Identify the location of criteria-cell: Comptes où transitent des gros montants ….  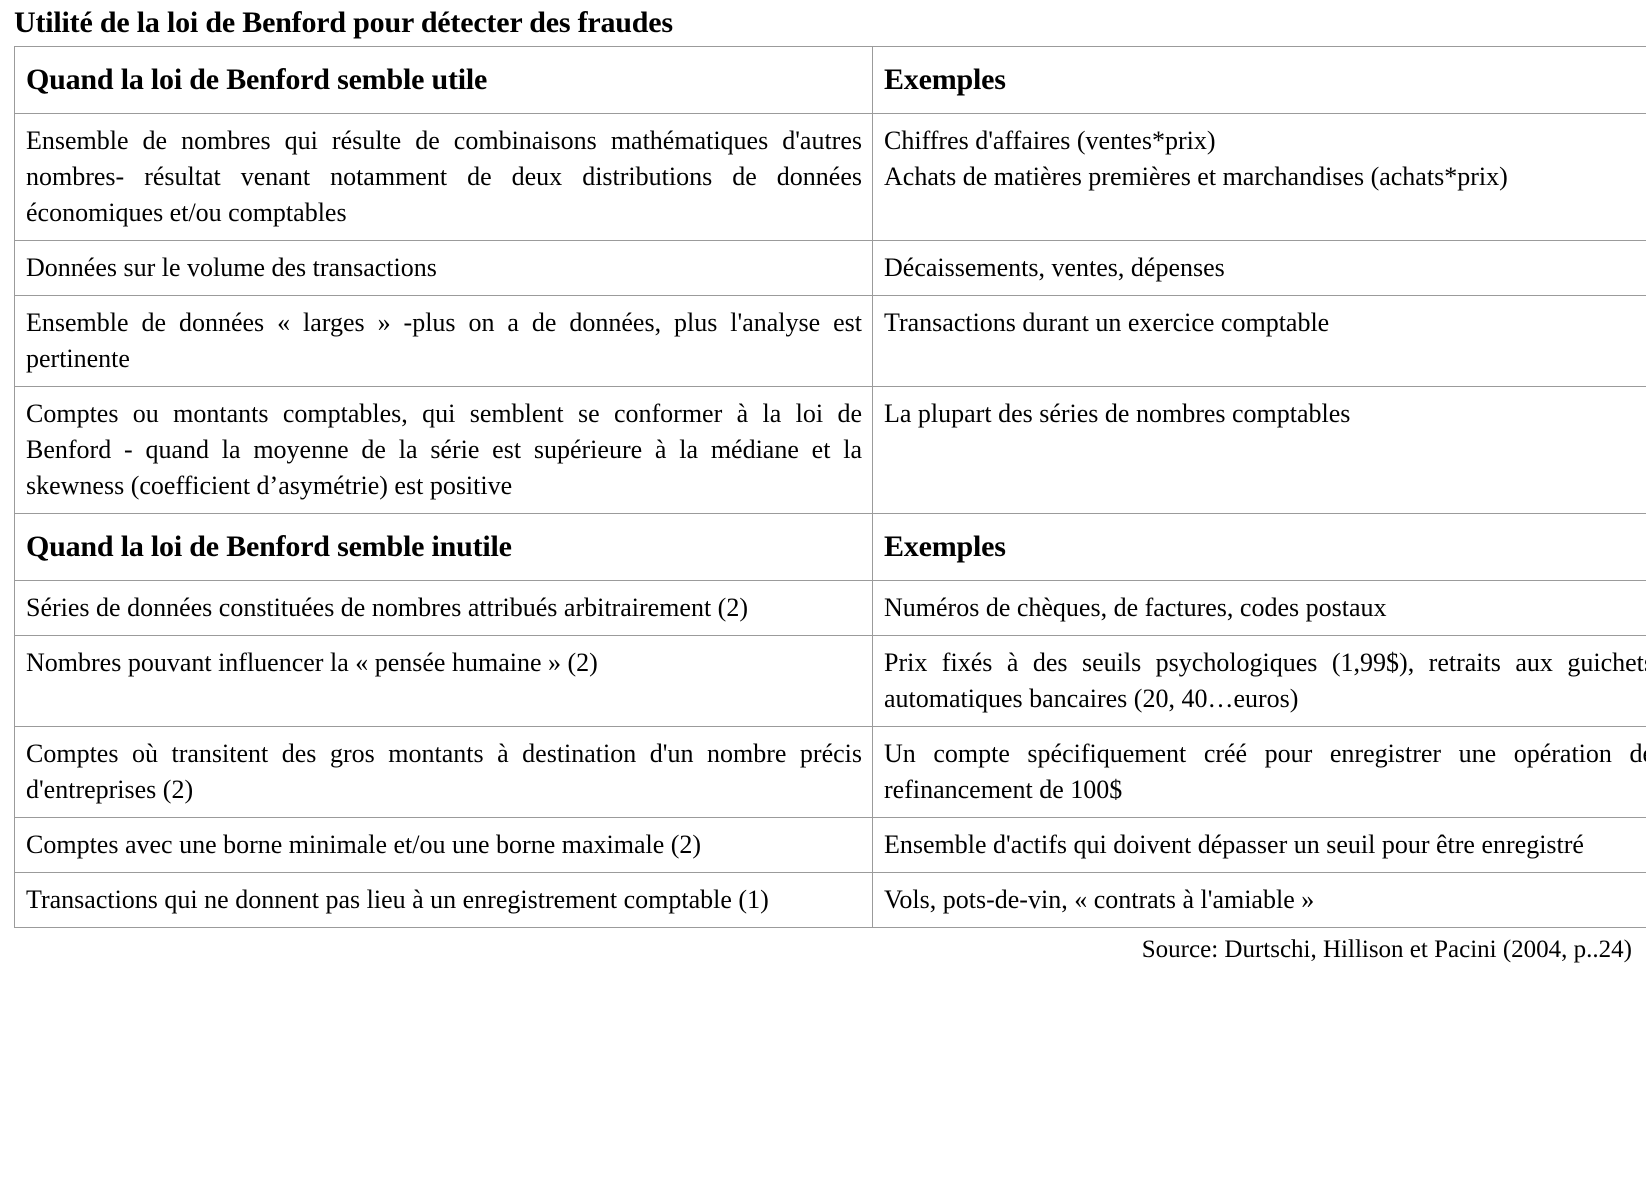
(443, 772).